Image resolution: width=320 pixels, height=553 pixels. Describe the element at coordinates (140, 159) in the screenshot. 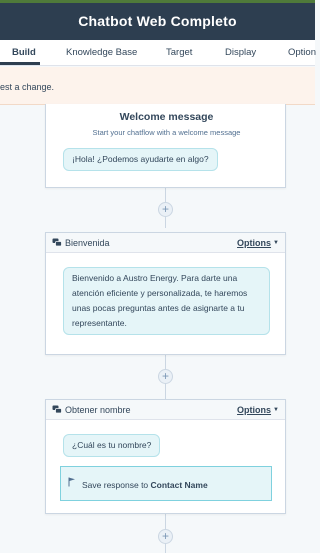

I see `welcome-message-bubble: ¡Hola! ¿Podemos ayudarte en algo?` at that location.